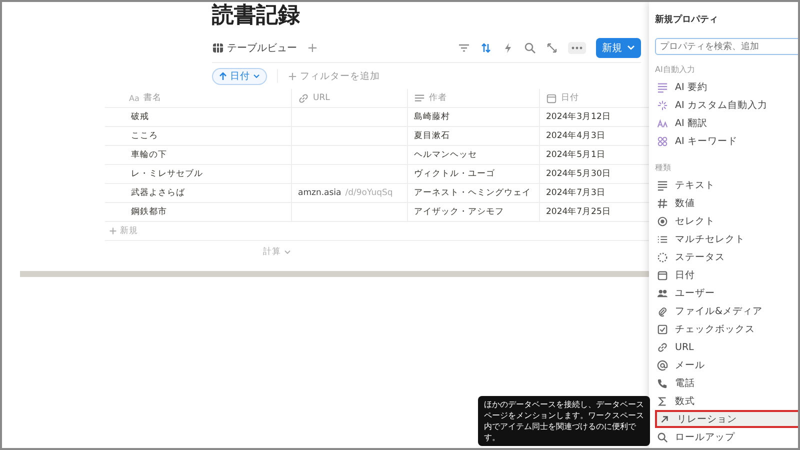 Image resolution: width=800 pixels, height=450 pixels. Describe the element at coordinates (726, 46) in the screenshot. I see `search-field: プロパティを検索、追加` at that location.